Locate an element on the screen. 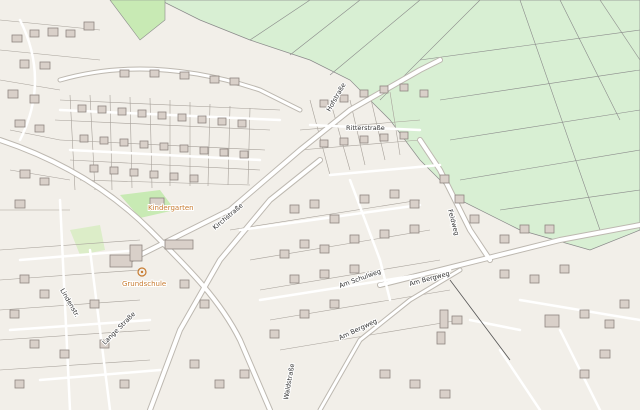  street-label-southwest: Lange Straße is located at coordinates (119, 328).